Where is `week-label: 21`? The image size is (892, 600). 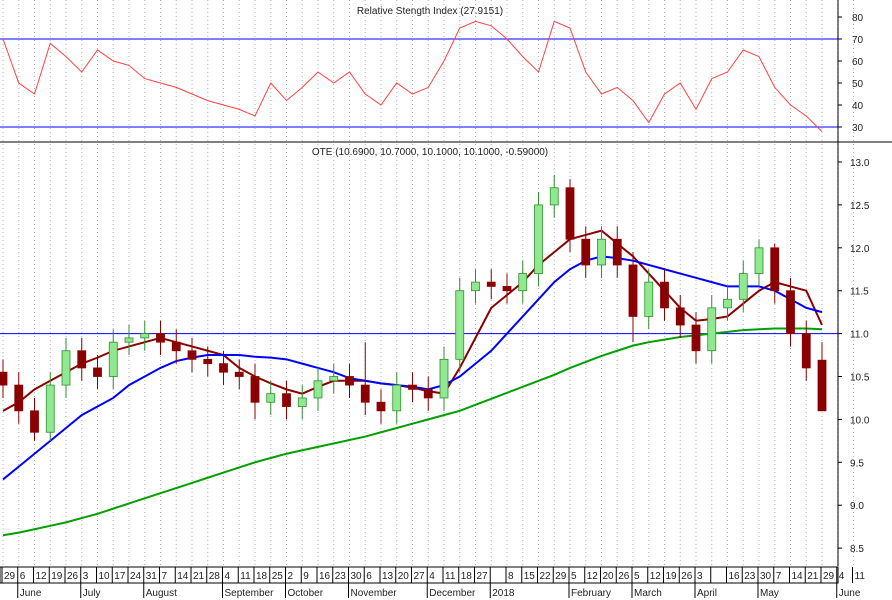
week-label: 21 is located at coordinates (813, 576).